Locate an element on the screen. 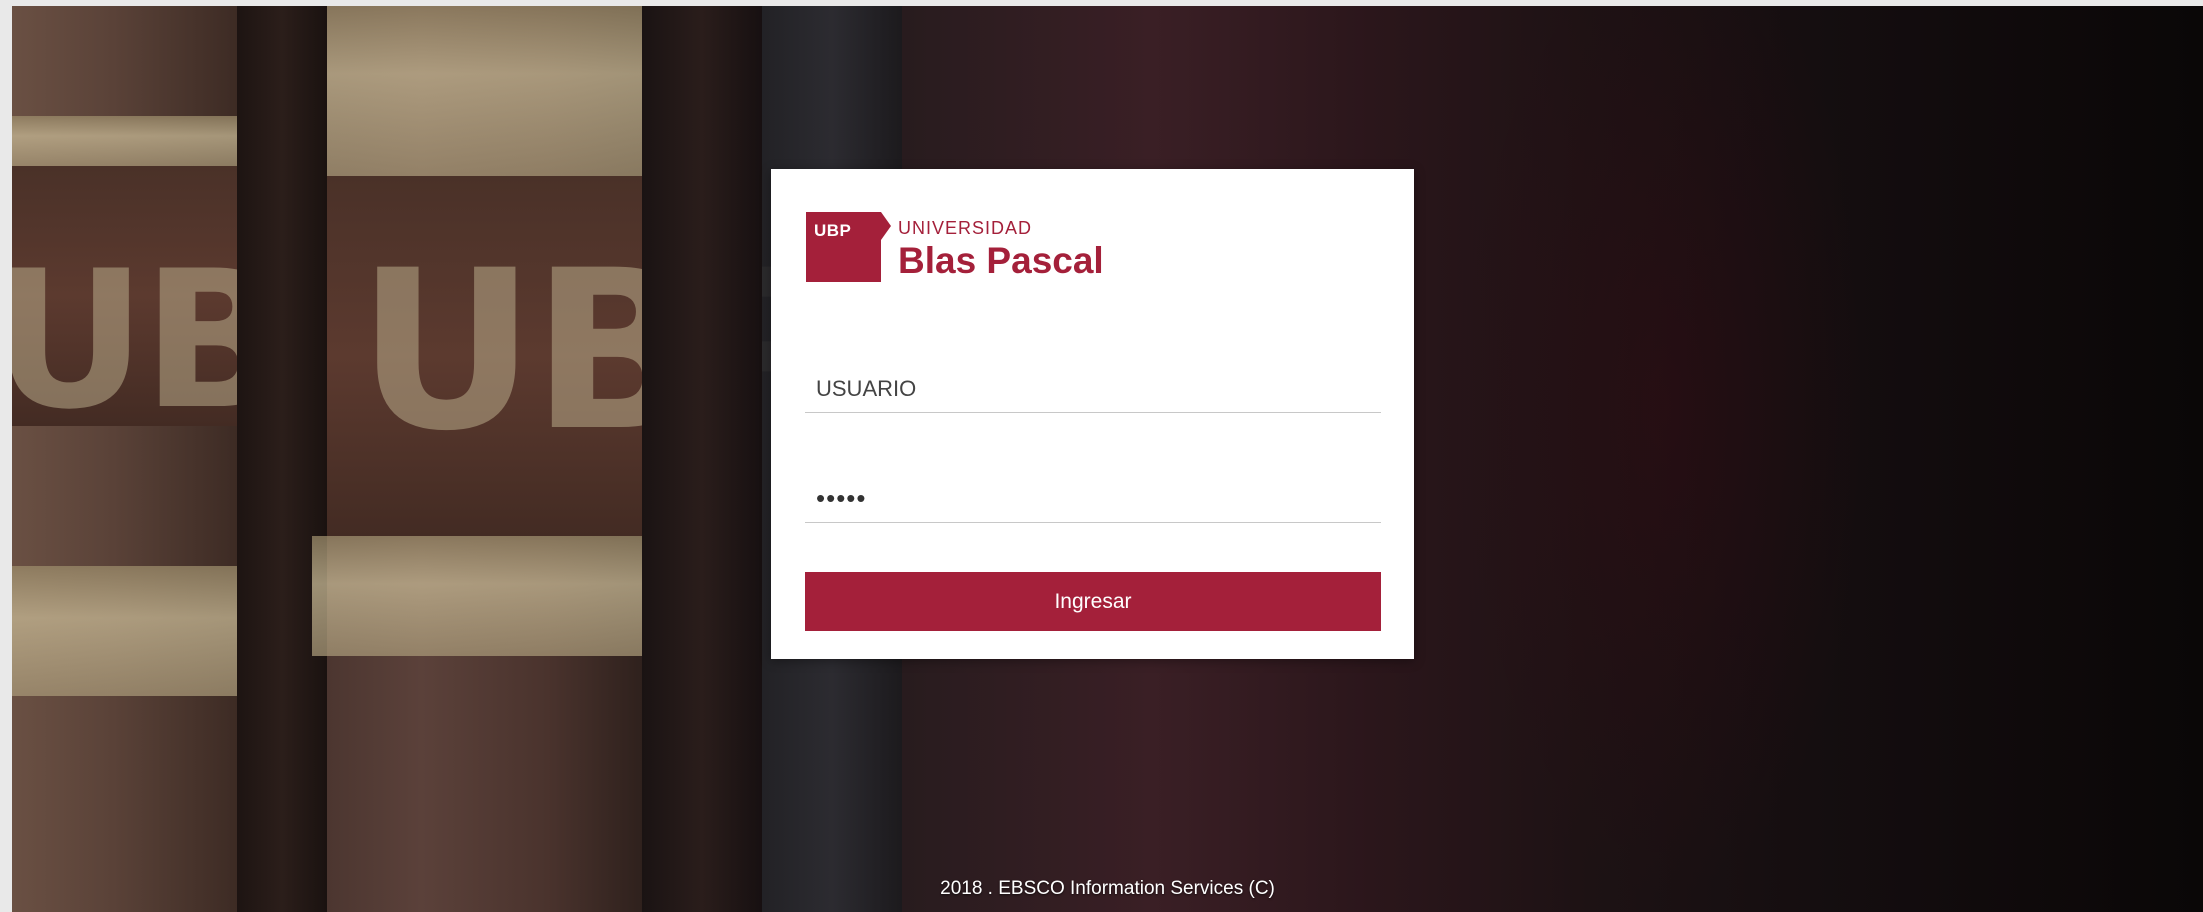  logo-top-line: UNIVERSIDAD is located at coordinates (965, 228).